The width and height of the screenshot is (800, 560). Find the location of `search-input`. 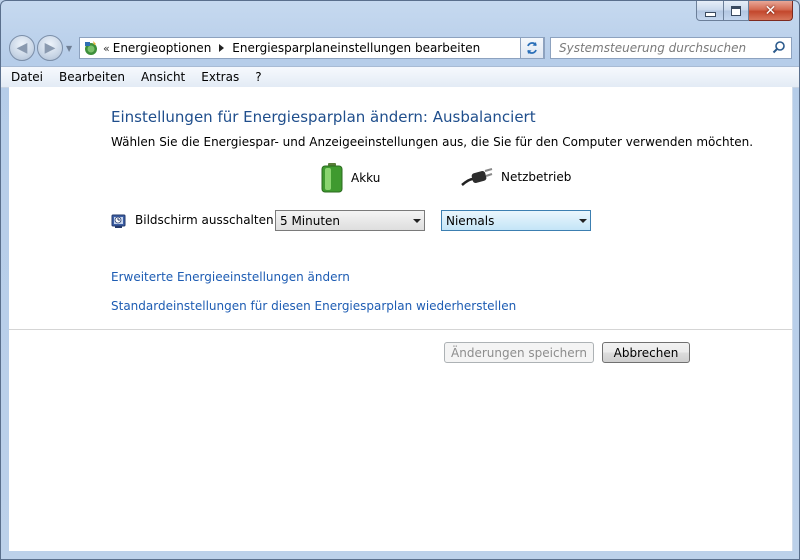

search-input is located at coordinates (664, 48).